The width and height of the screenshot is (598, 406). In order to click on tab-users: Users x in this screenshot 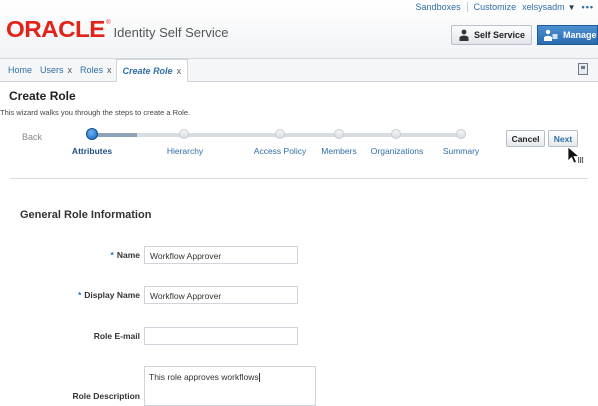, I will do `click(56, 70)`.